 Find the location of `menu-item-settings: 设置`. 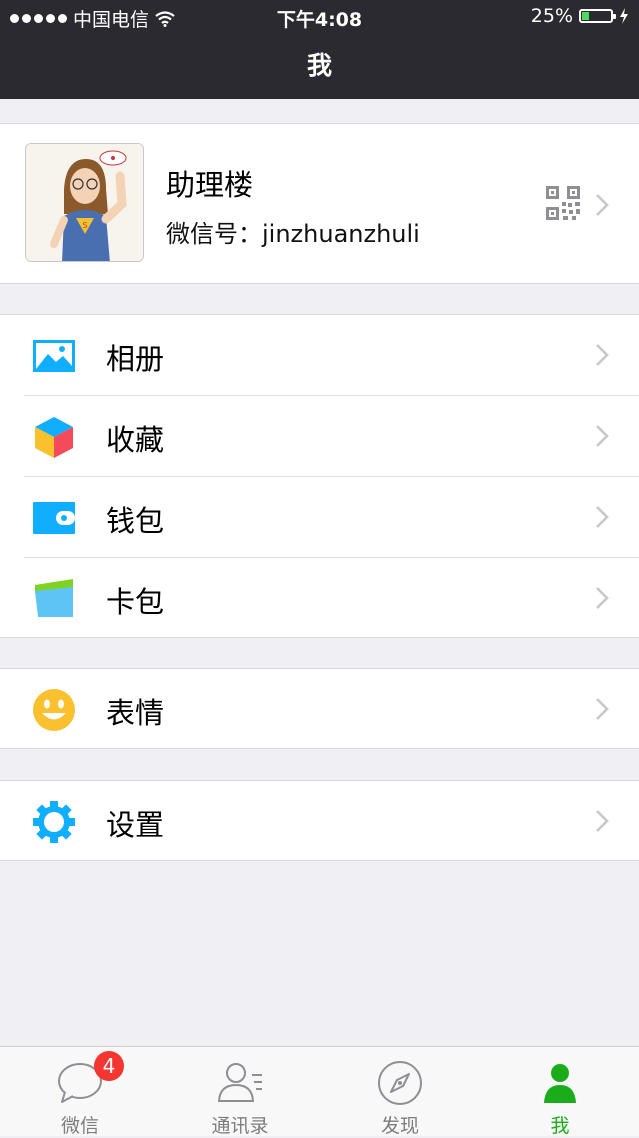

menu-item-settings: 设置 is located at coordinates (319, 821).